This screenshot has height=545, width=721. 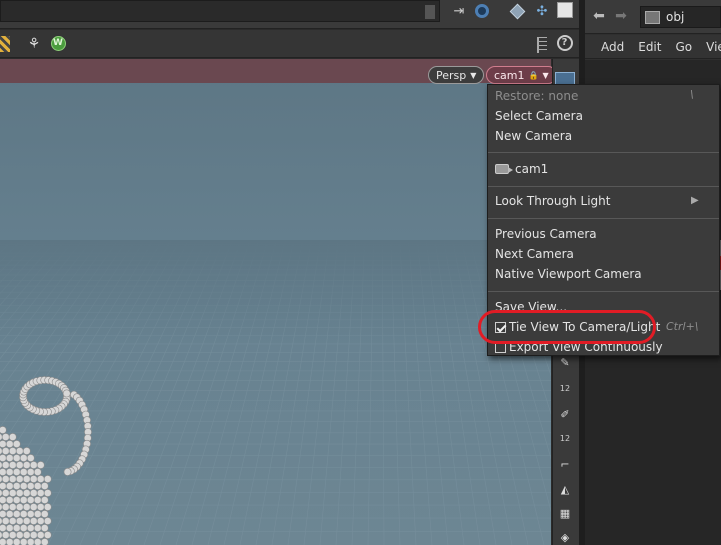 What do you see at coordinates (482, 11) in the screenshot?
I see `target-icon` at bounding box center [482, 11].